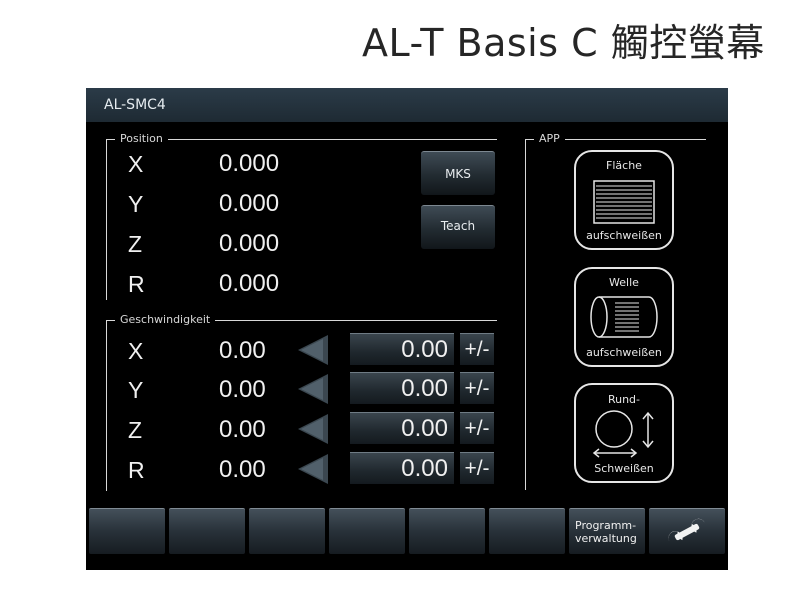  What do you see at coordinates (624, 282) in the screenshot?
I see `shaft-weld-label-top: Welle` at bounding box center [624, 282].